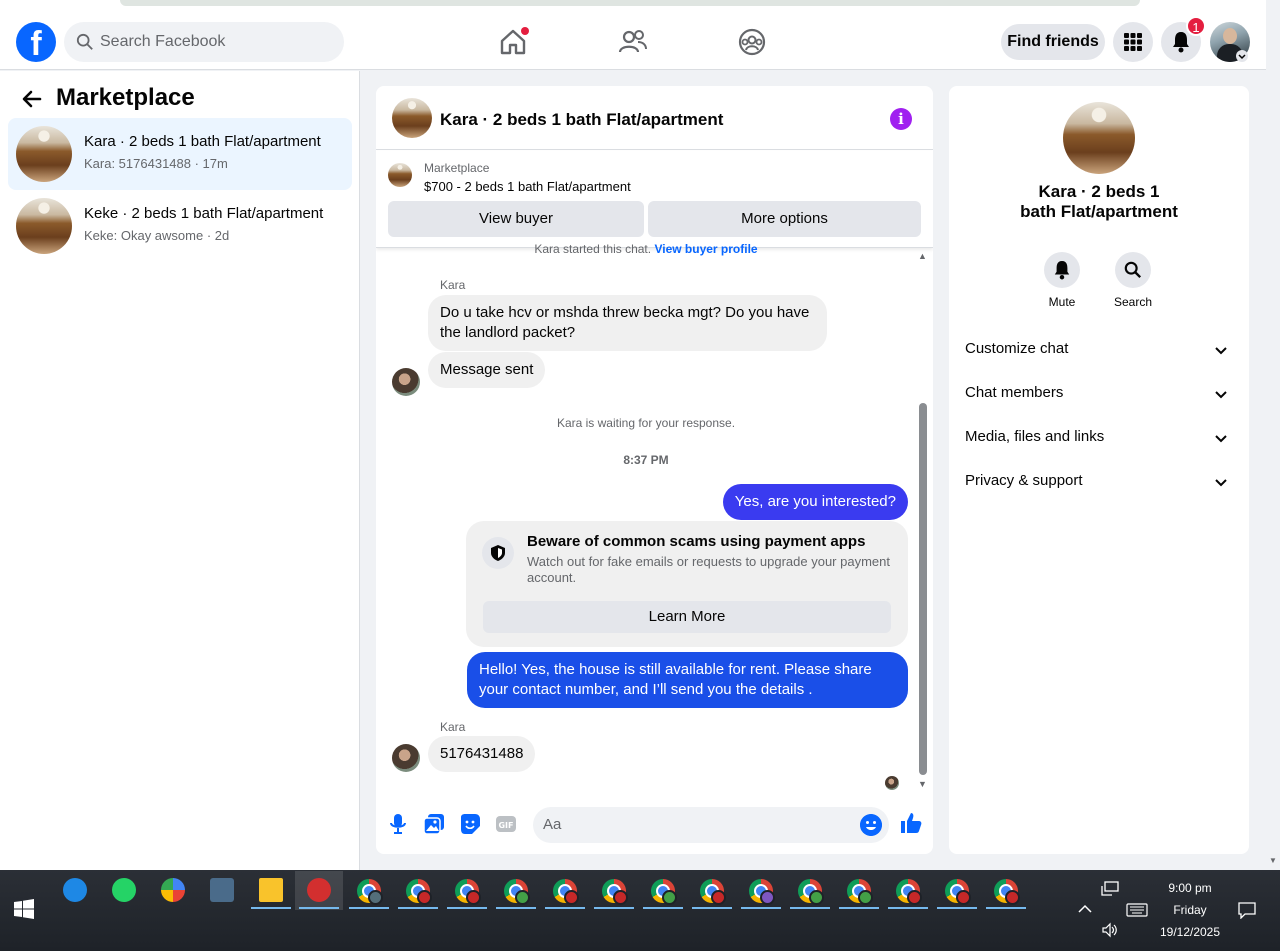 This screenshot has width=1280, height=951. What do you see at coordinates (271, 890) in the screenshot?
I see `file-explorer-icon` at bounding box center [271, 890].